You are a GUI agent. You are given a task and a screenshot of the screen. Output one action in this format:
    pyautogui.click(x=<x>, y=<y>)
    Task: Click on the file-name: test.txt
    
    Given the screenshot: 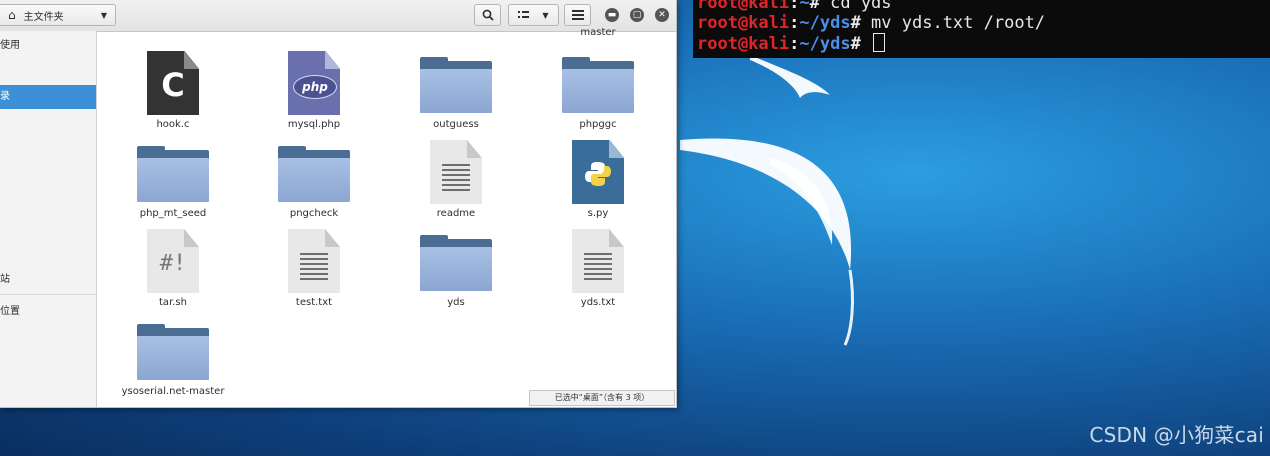 What is the action you would take?
    pyautogui.click(x=314, y=302)
    